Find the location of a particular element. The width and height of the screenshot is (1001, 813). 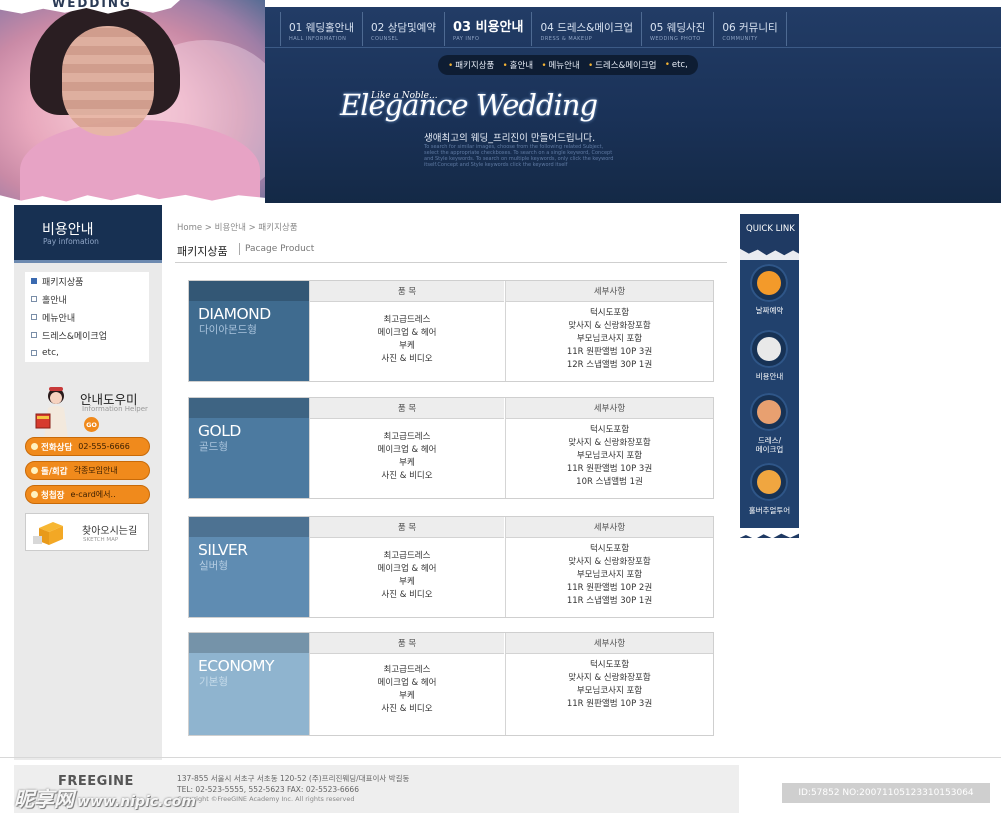

side-menu-item: 메뉴안내 is located at coordinates (87, 317).